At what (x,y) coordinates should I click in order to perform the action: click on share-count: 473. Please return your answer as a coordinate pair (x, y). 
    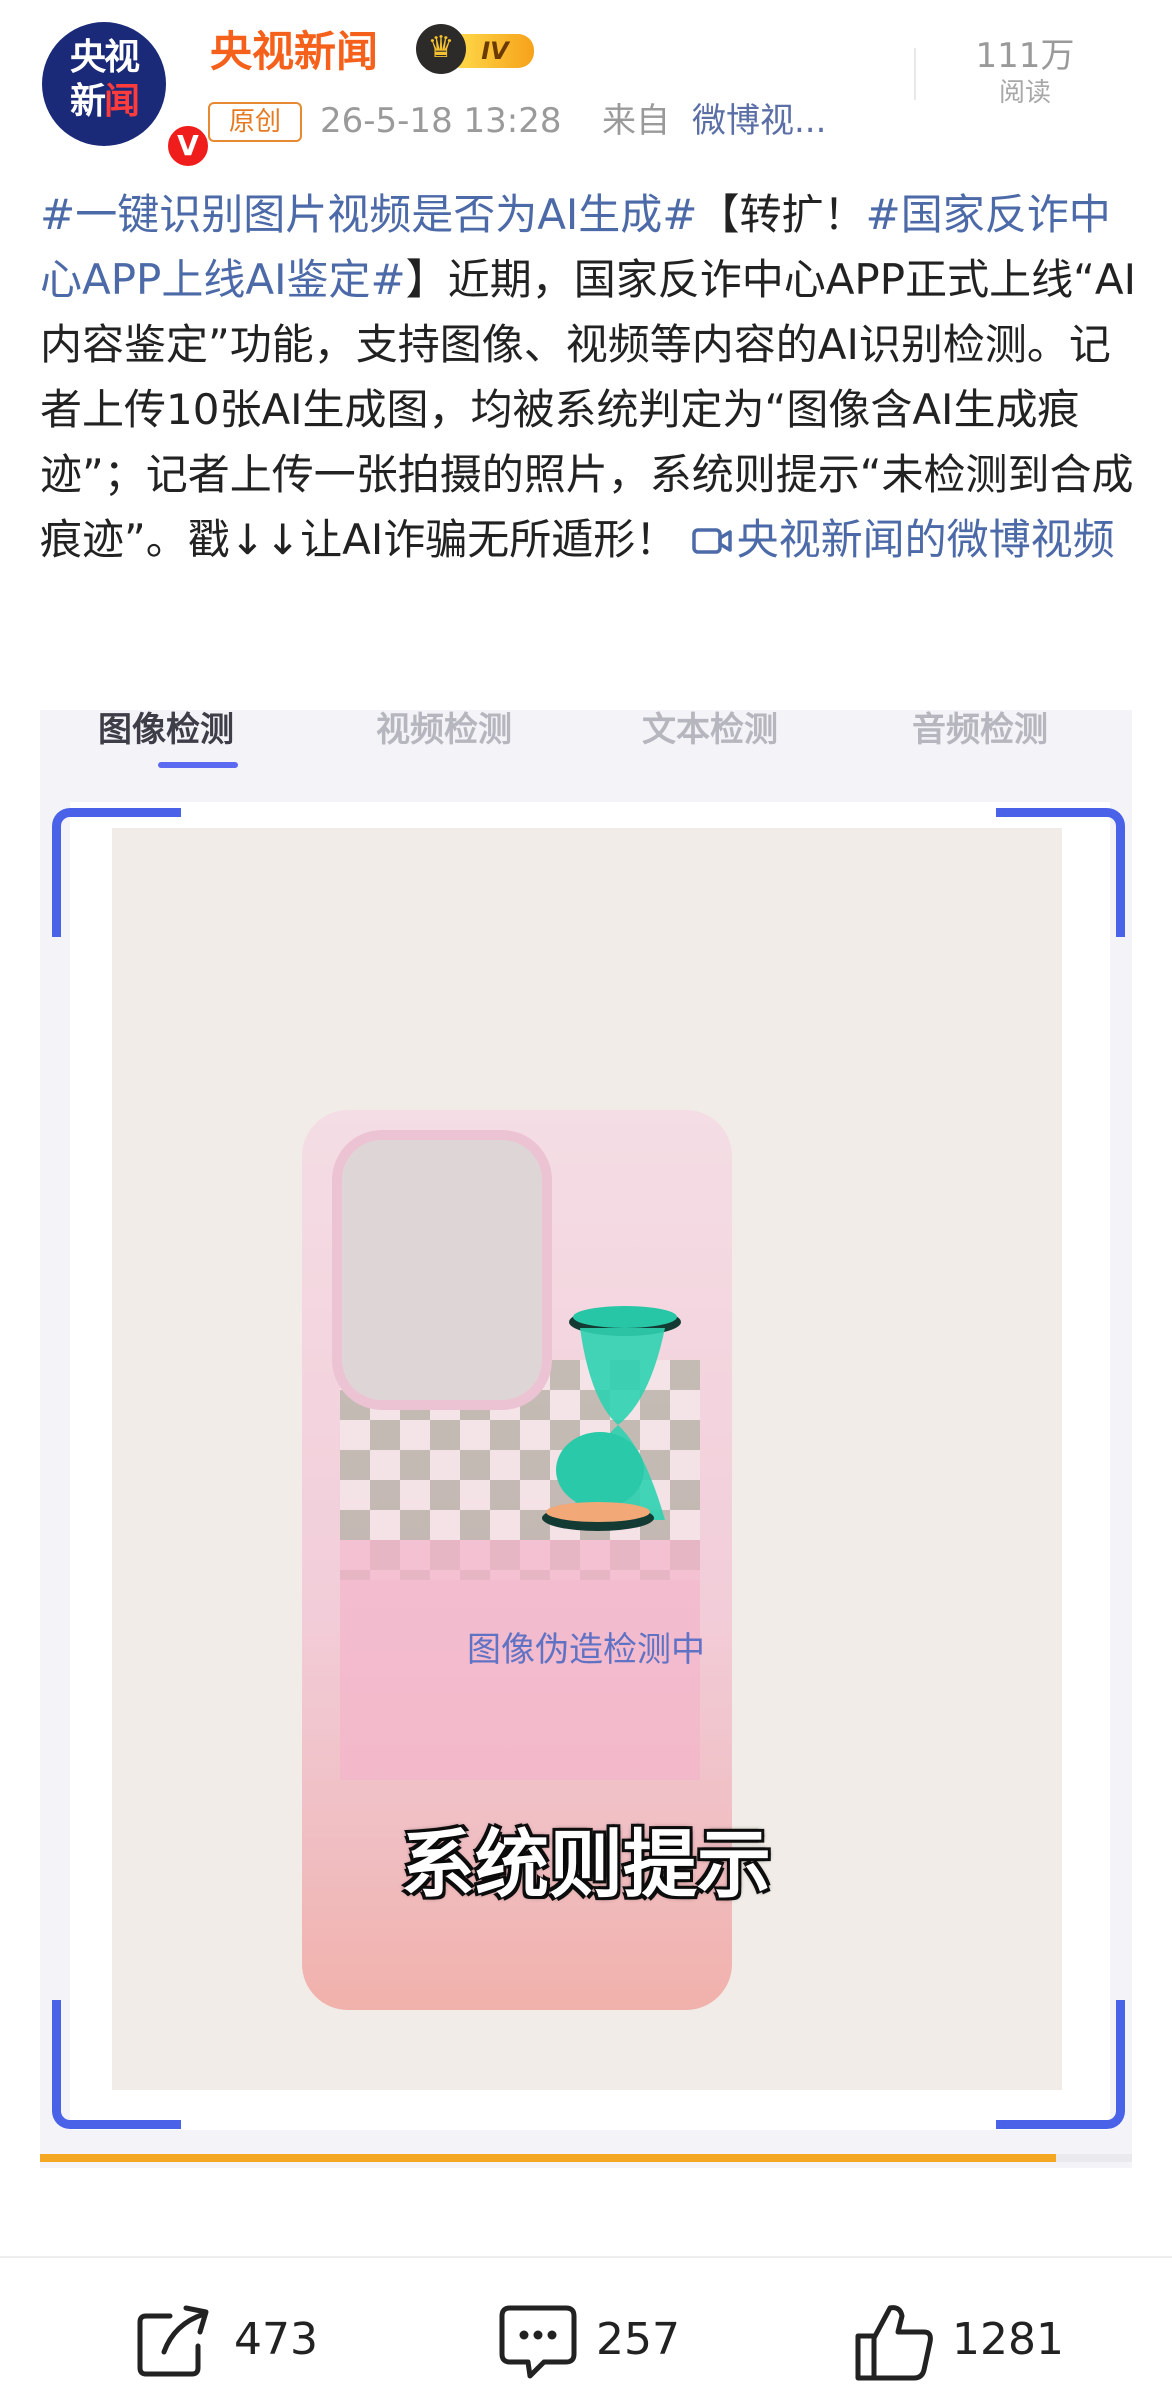
    Looking at the image, I should click on (276, 2339).